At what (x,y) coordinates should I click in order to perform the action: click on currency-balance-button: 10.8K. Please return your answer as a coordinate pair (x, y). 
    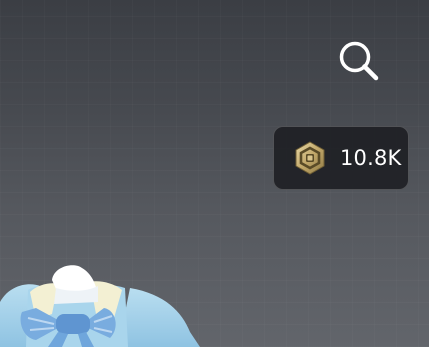
    Looking at the image, I should click on (341, 158).